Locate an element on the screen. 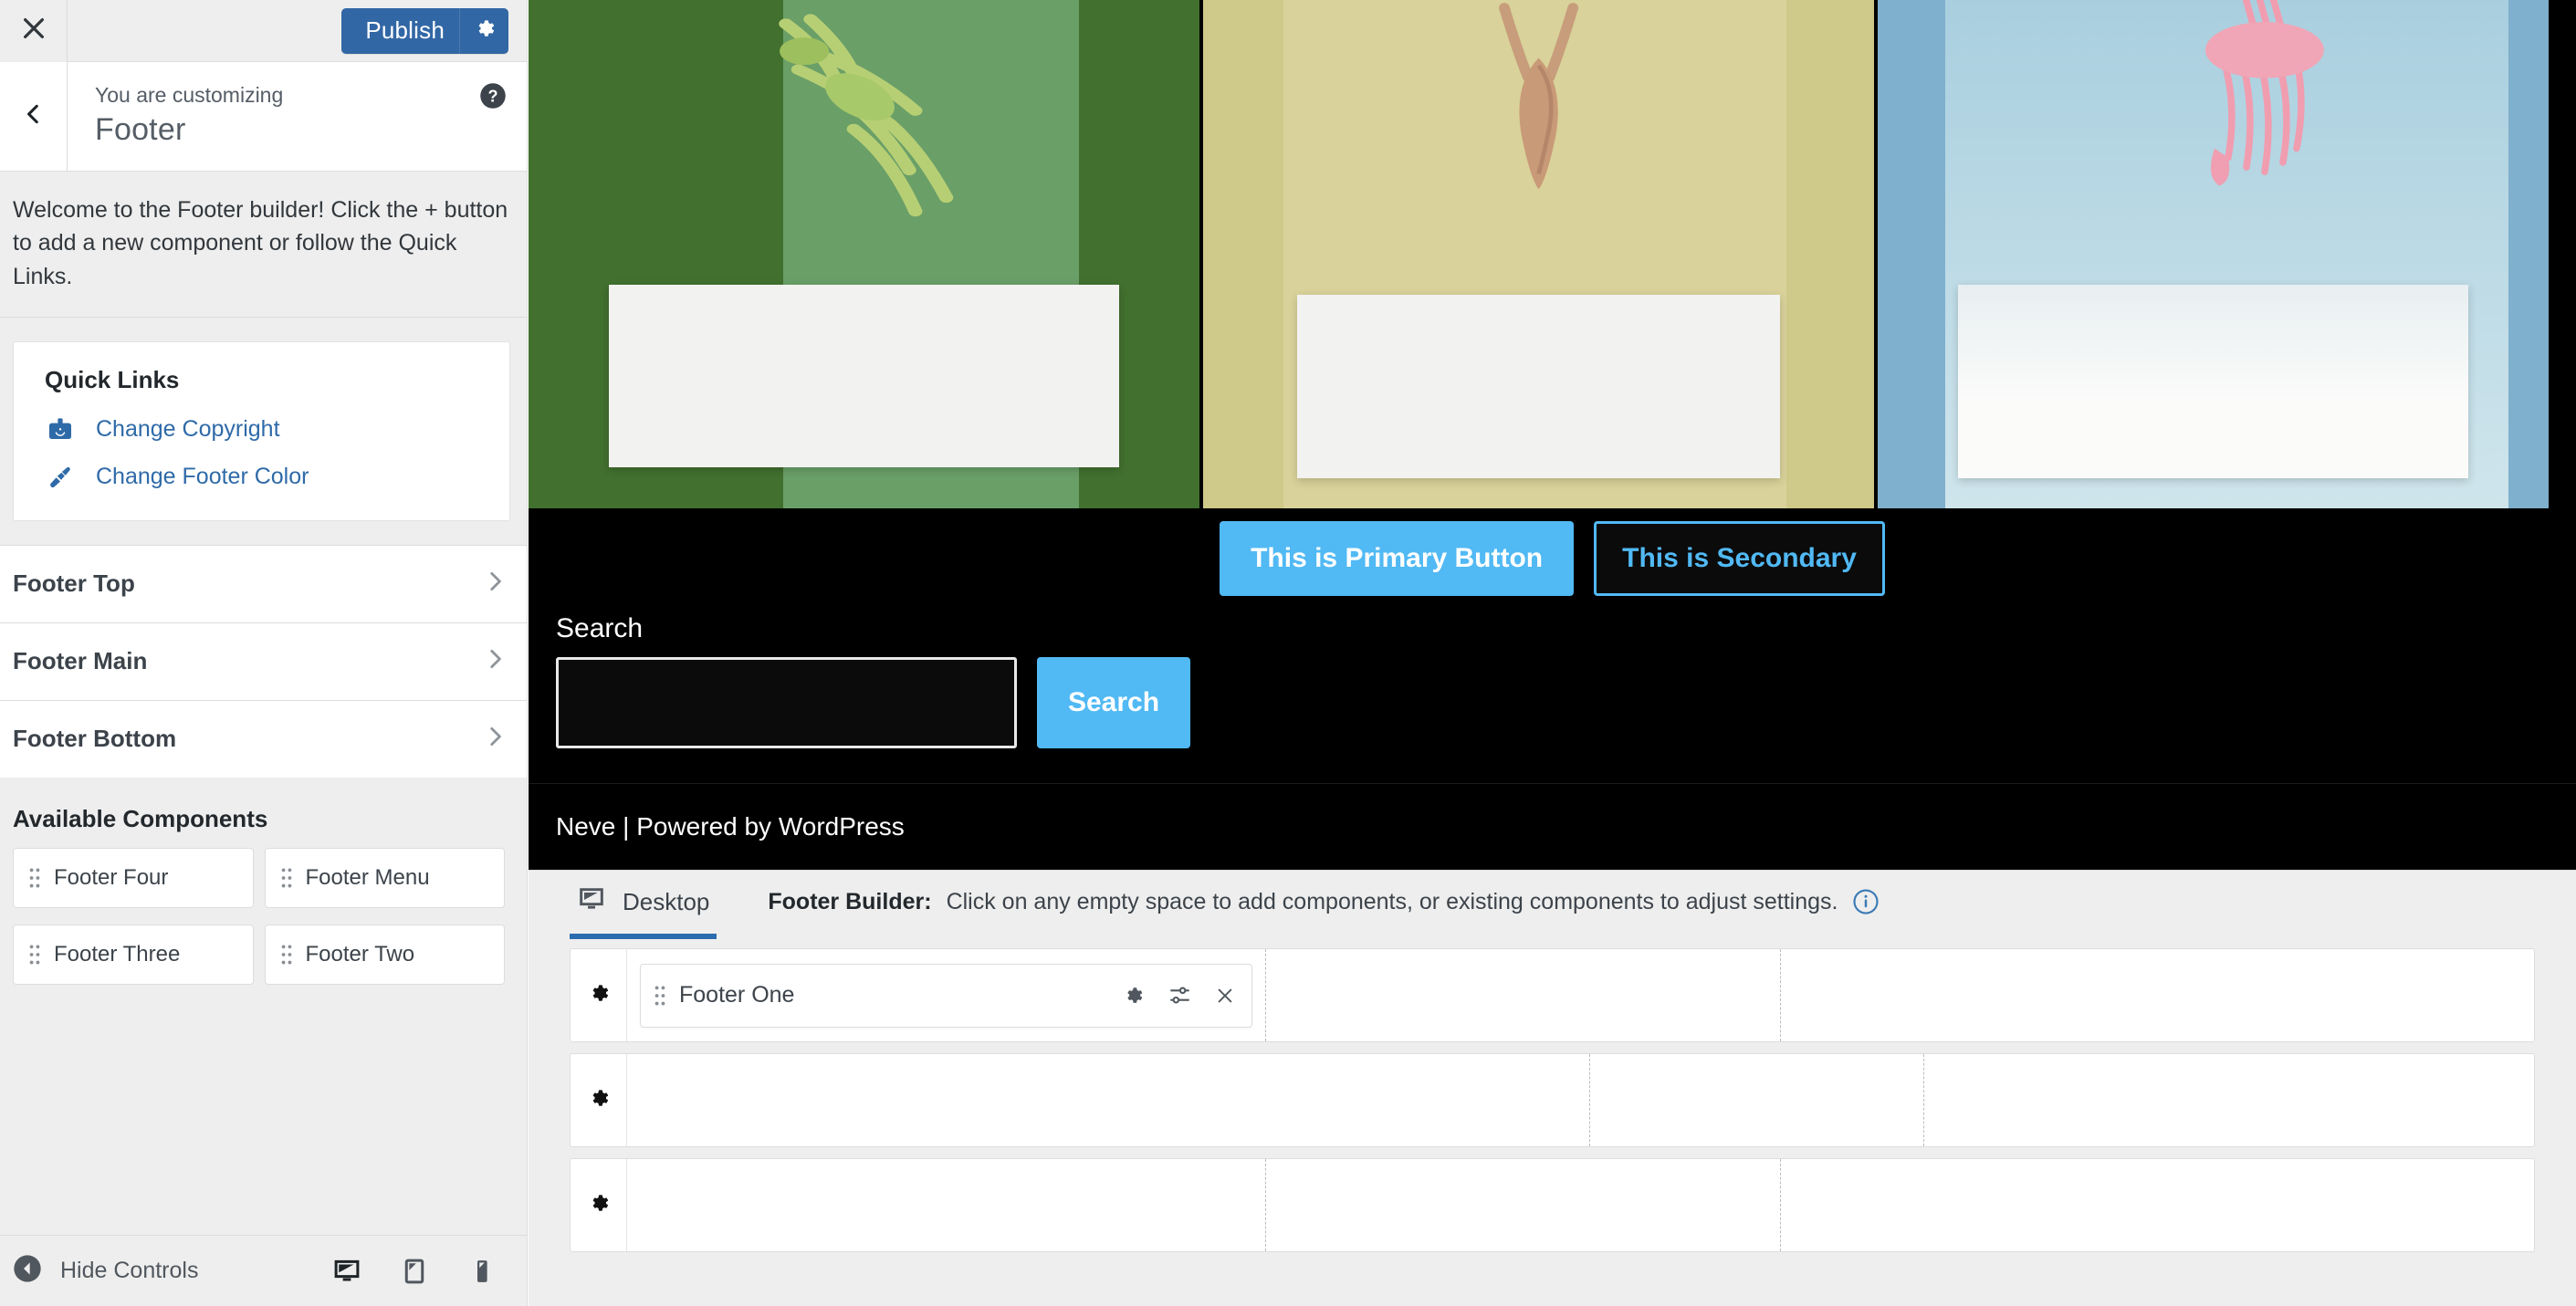 This screenshot has width=2576, height=1306. gallery-image-antelope is located at coordinates (1538, 254).